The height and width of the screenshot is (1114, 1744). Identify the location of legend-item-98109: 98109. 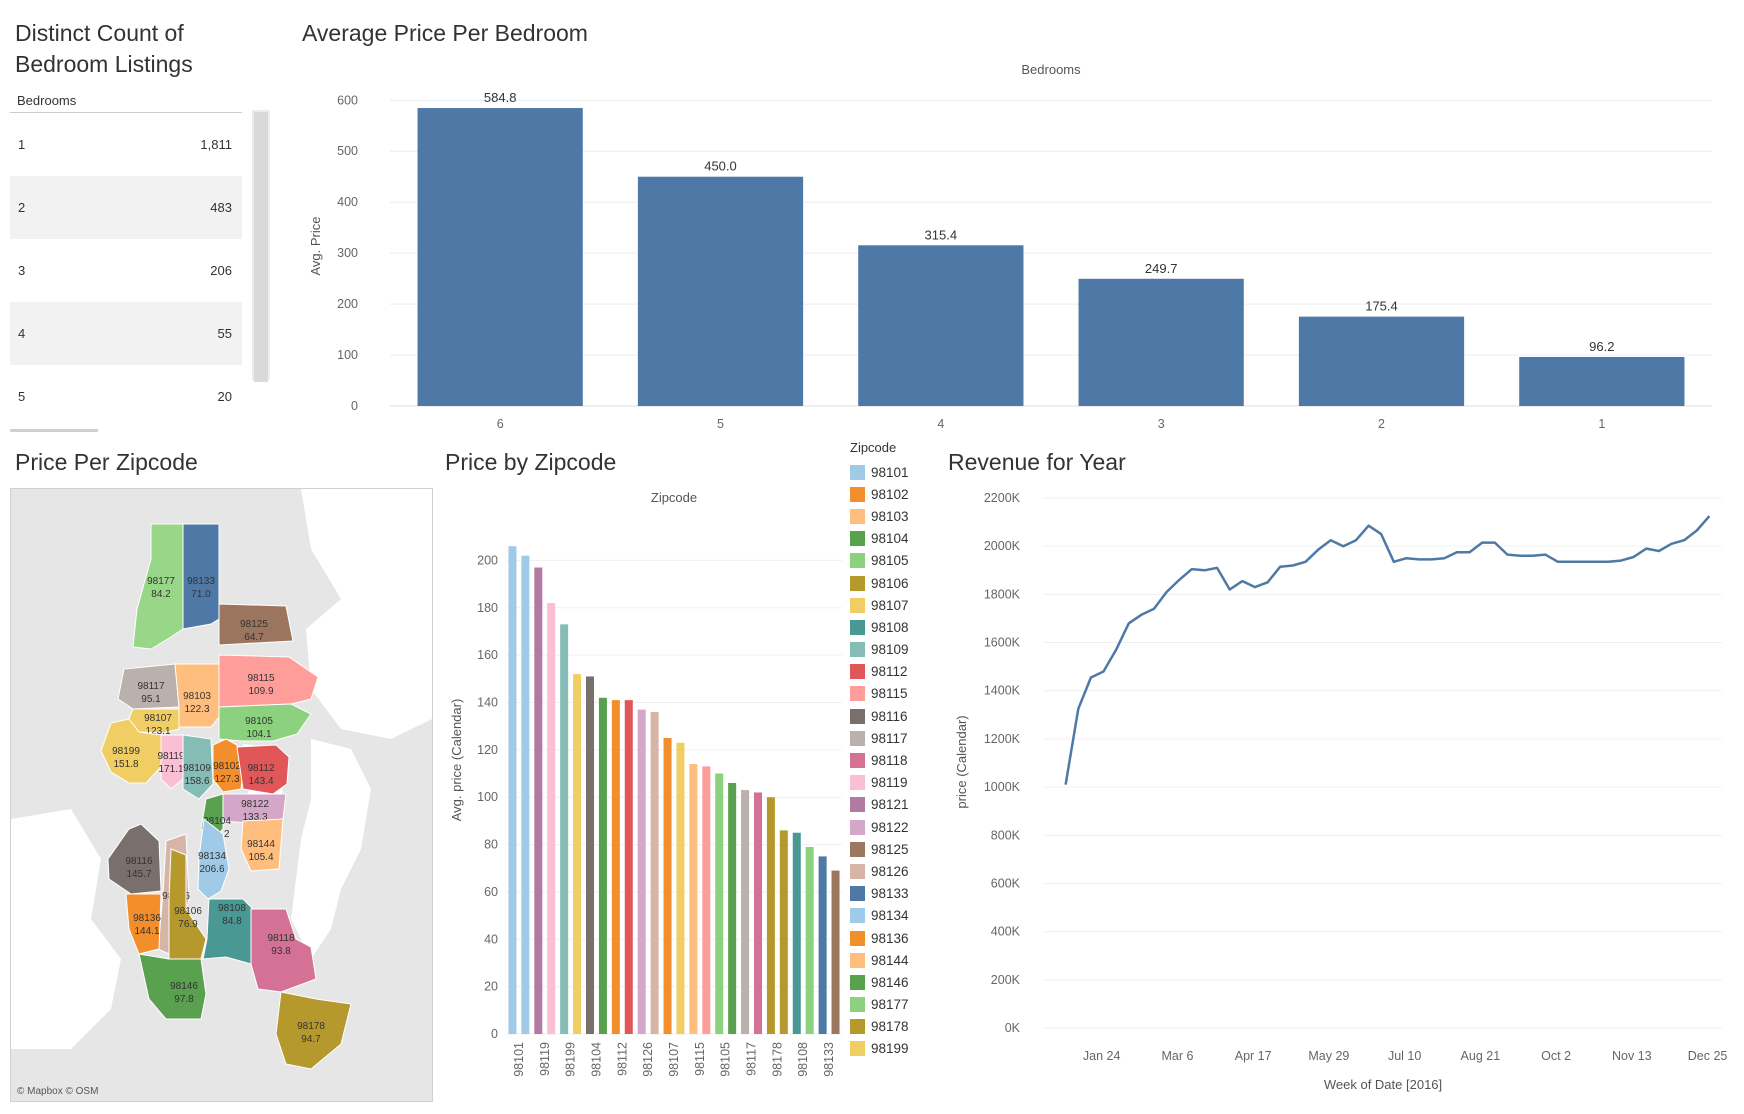
(879, 650).